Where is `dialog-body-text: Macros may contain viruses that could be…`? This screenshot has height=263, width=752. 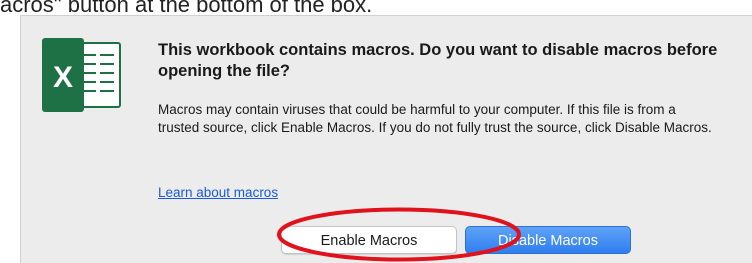 dialog-body-text: Macros may contain viruses that could be… is located at coordinates (435, 118).